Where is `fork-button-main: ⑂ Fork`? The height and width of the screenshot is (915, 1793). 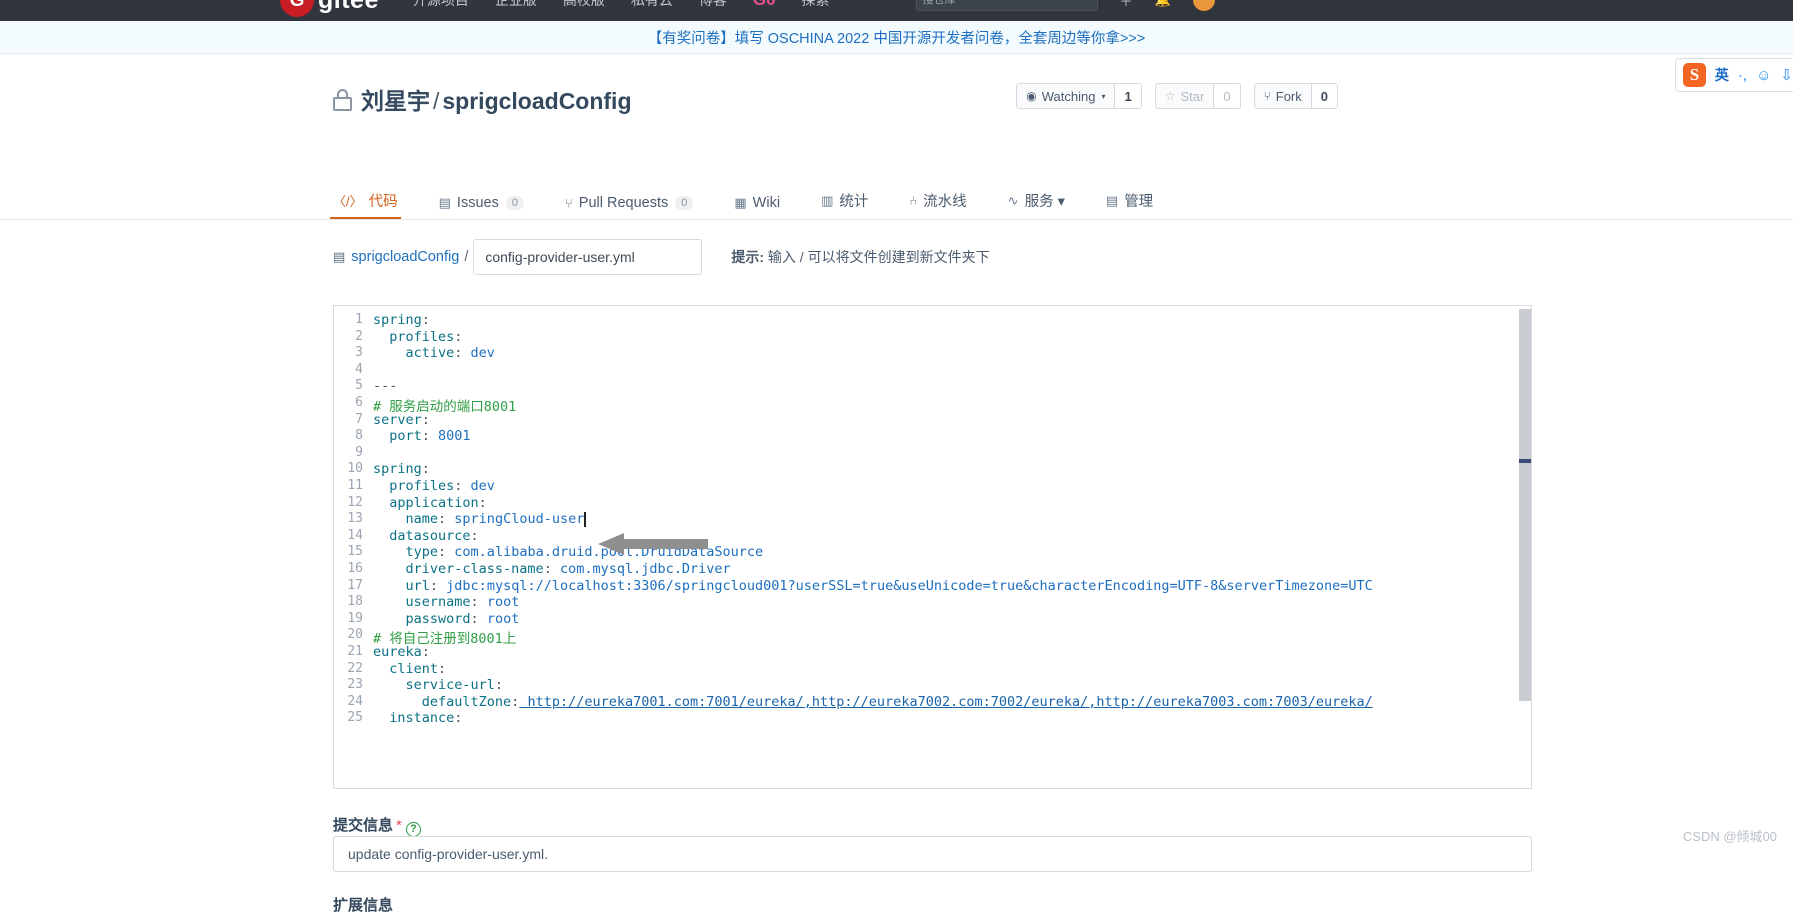 fork-button-main: ⑂ Fork is located at coordinates (1283, 96).